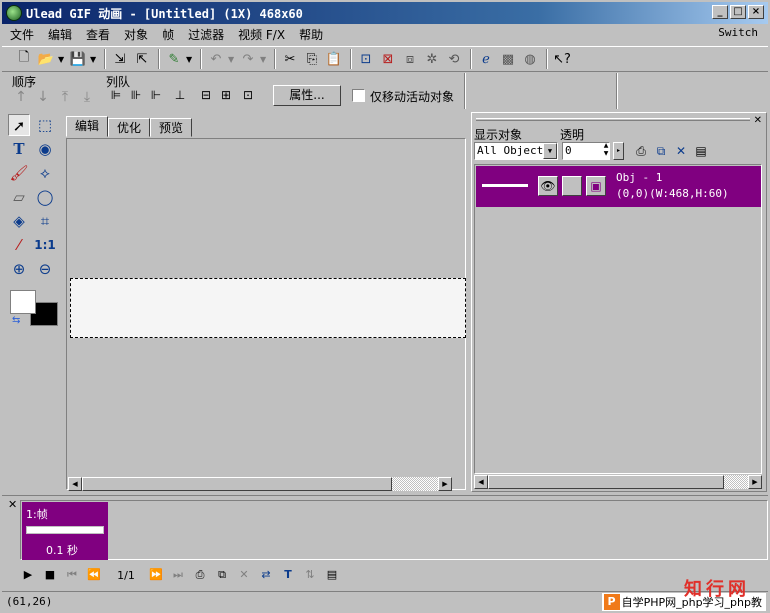 This screenshot has height=613, width=770. What do you see at coordinates (178, 575) in the screenshot?
I see `last-frame-icon: ⏭` at bounding box center [178, 575].